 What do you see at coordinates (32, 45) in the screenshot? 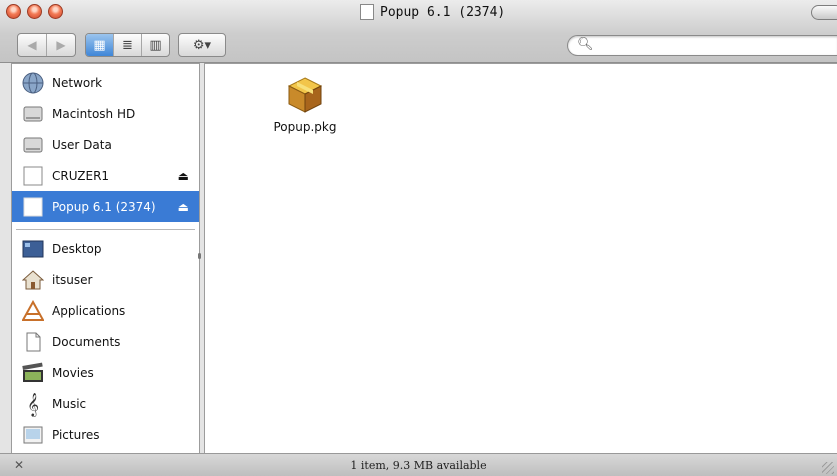
I see `back-button: ◀` at bounding box center [32, 45].